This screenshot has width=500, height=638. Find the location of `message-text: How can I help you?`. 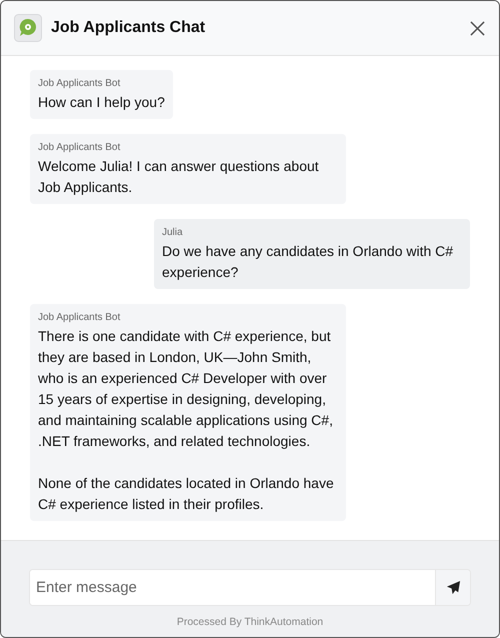

message-text: How can I help you? is located at coordinates (101, 102).